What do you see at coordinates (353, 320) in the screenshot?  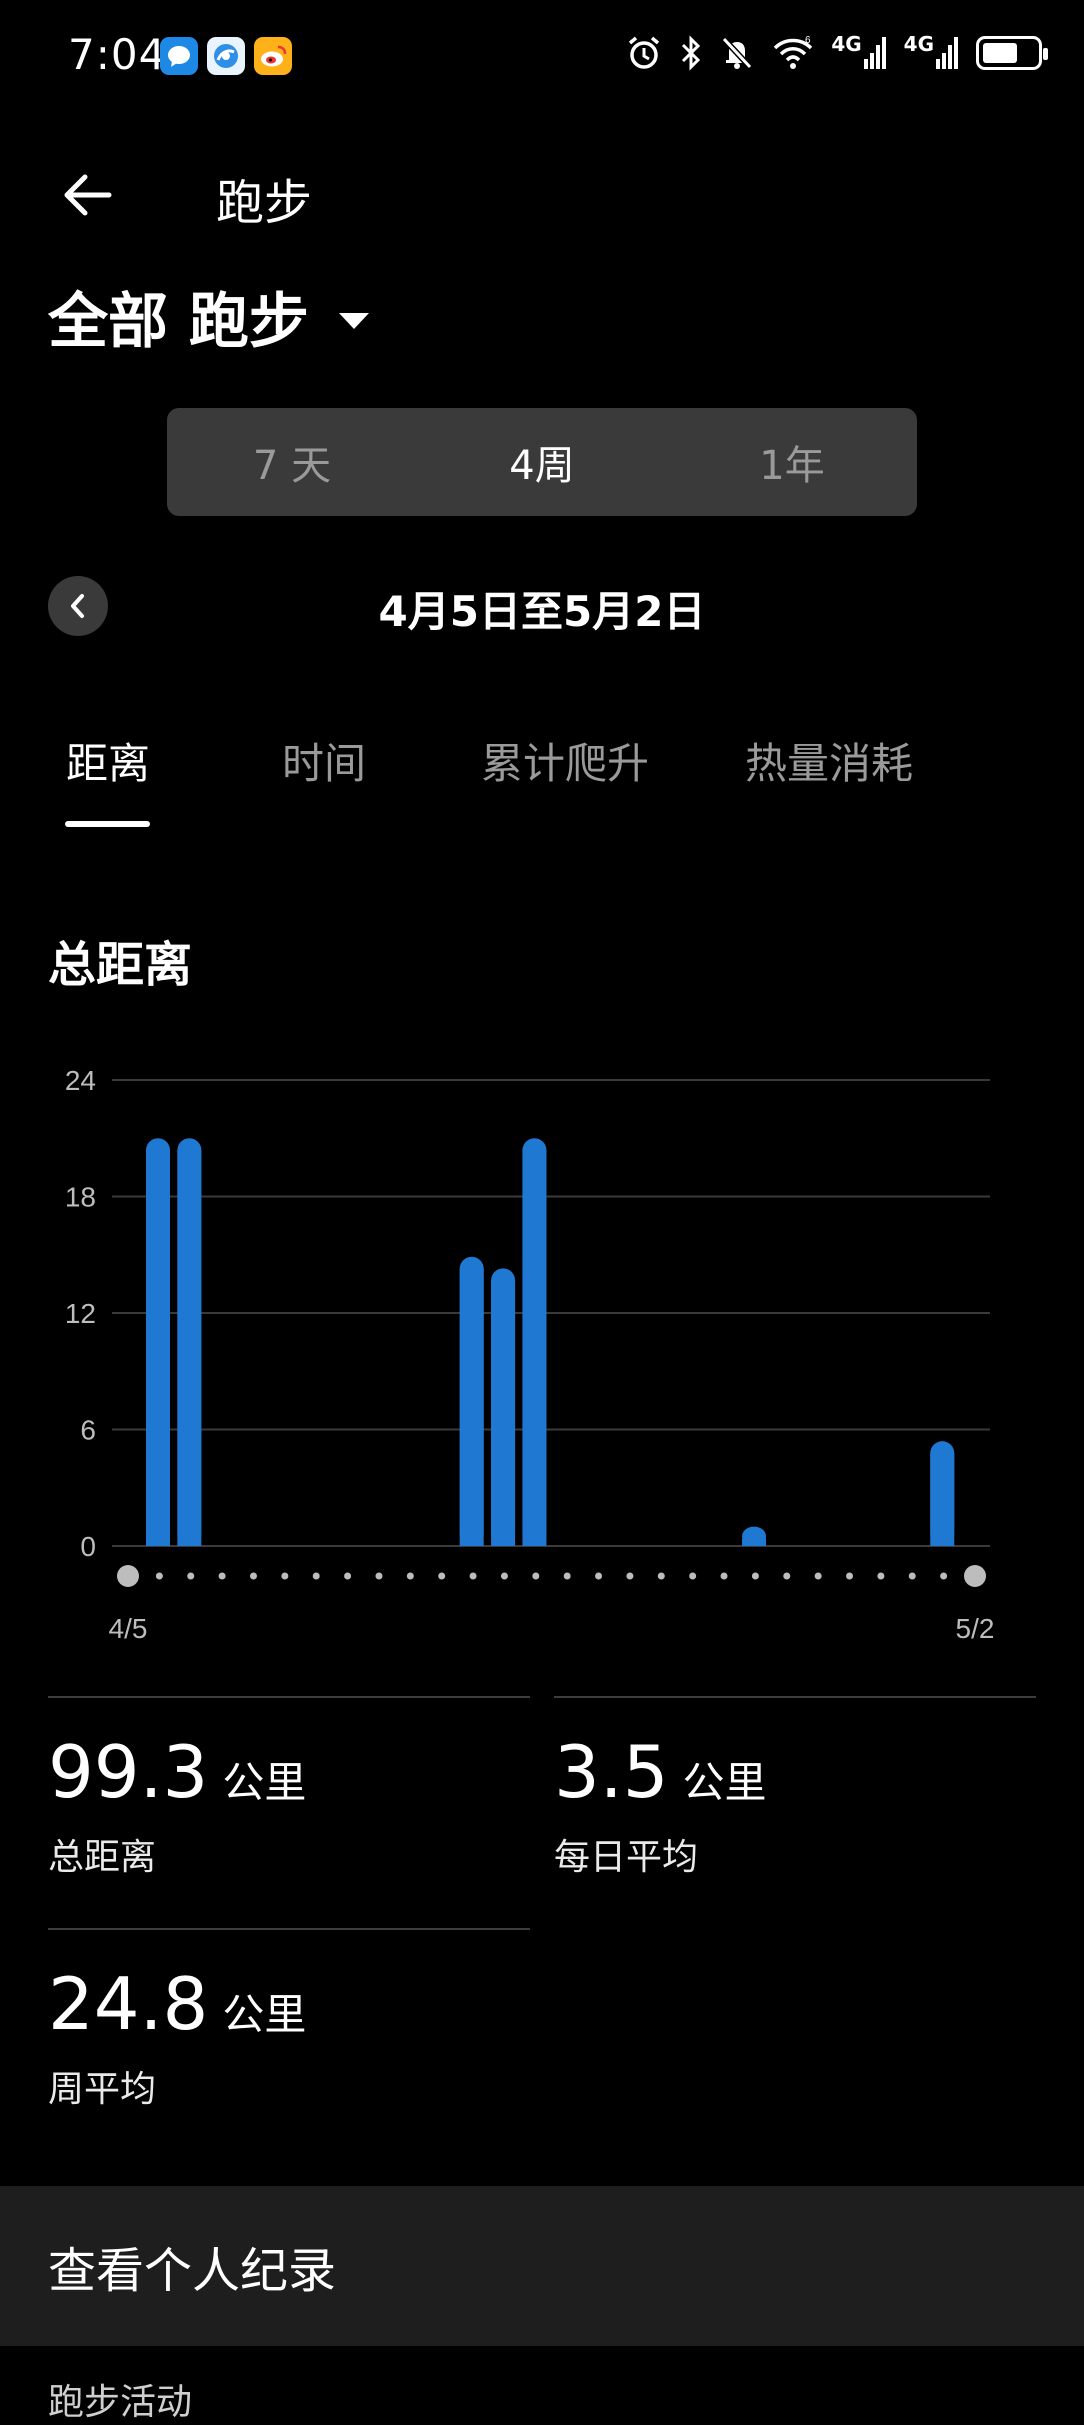 I see `caret-down-icon` at bounding box center [353, 320].